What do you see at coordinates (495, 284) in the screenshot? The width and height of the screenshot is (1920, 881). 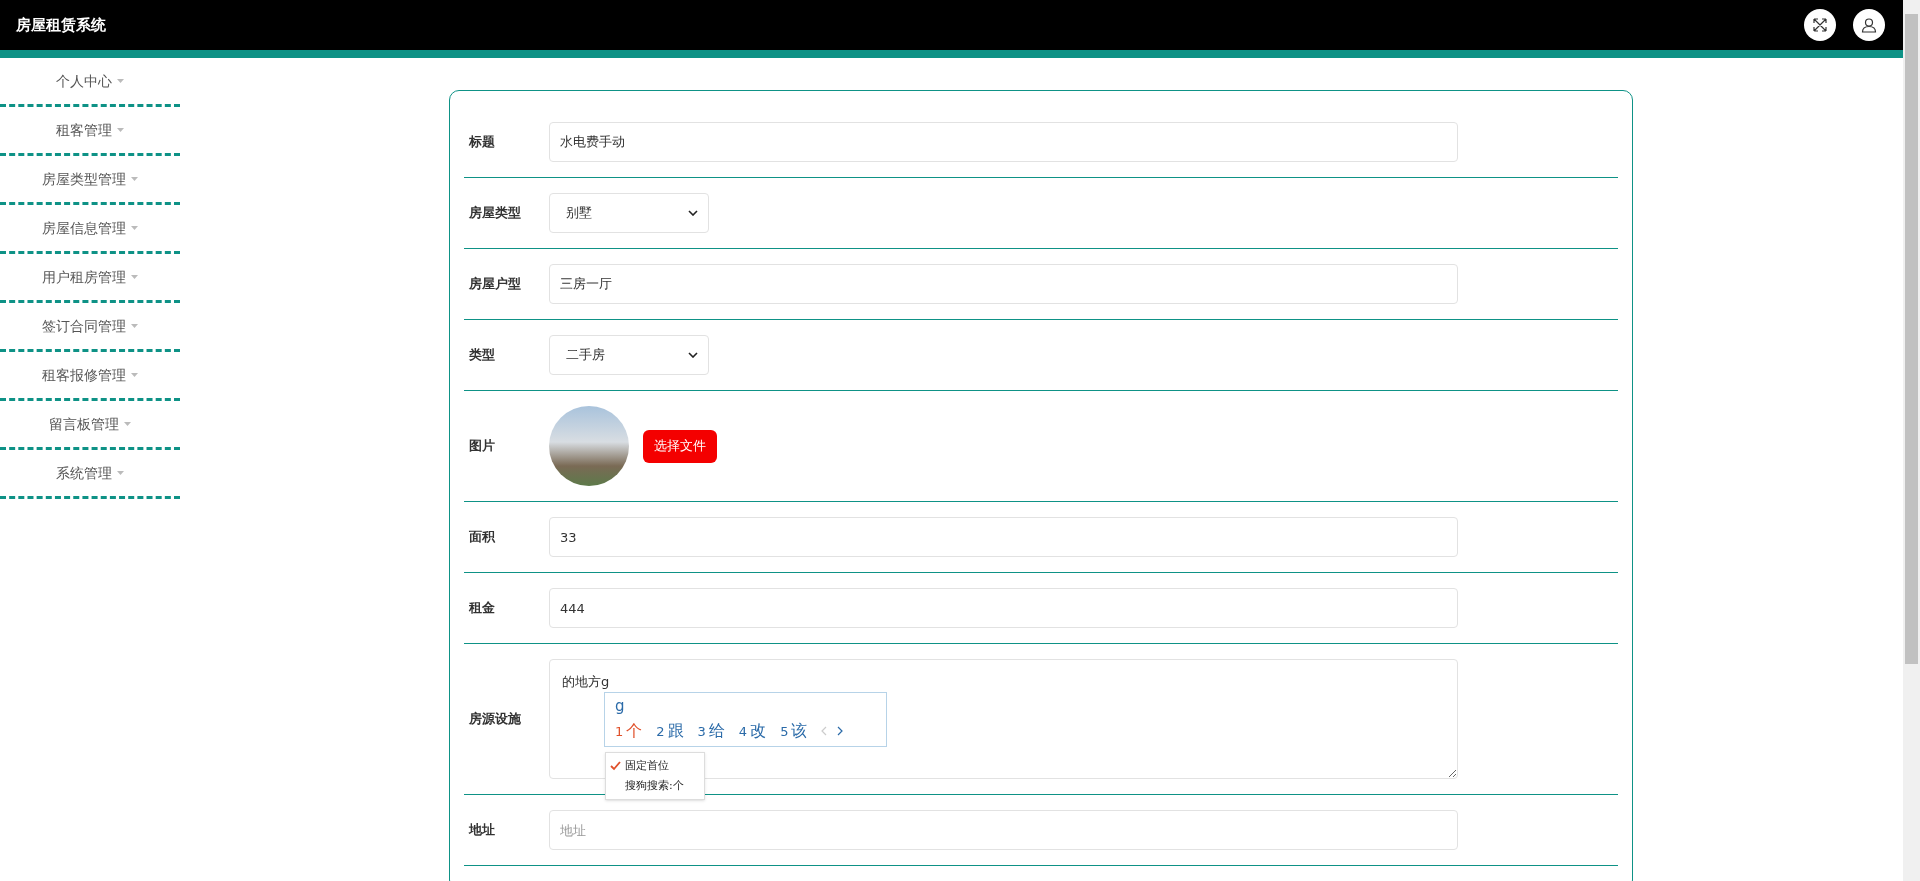 I see `field-label: 房屋户型` at bounding box center [495, 284].